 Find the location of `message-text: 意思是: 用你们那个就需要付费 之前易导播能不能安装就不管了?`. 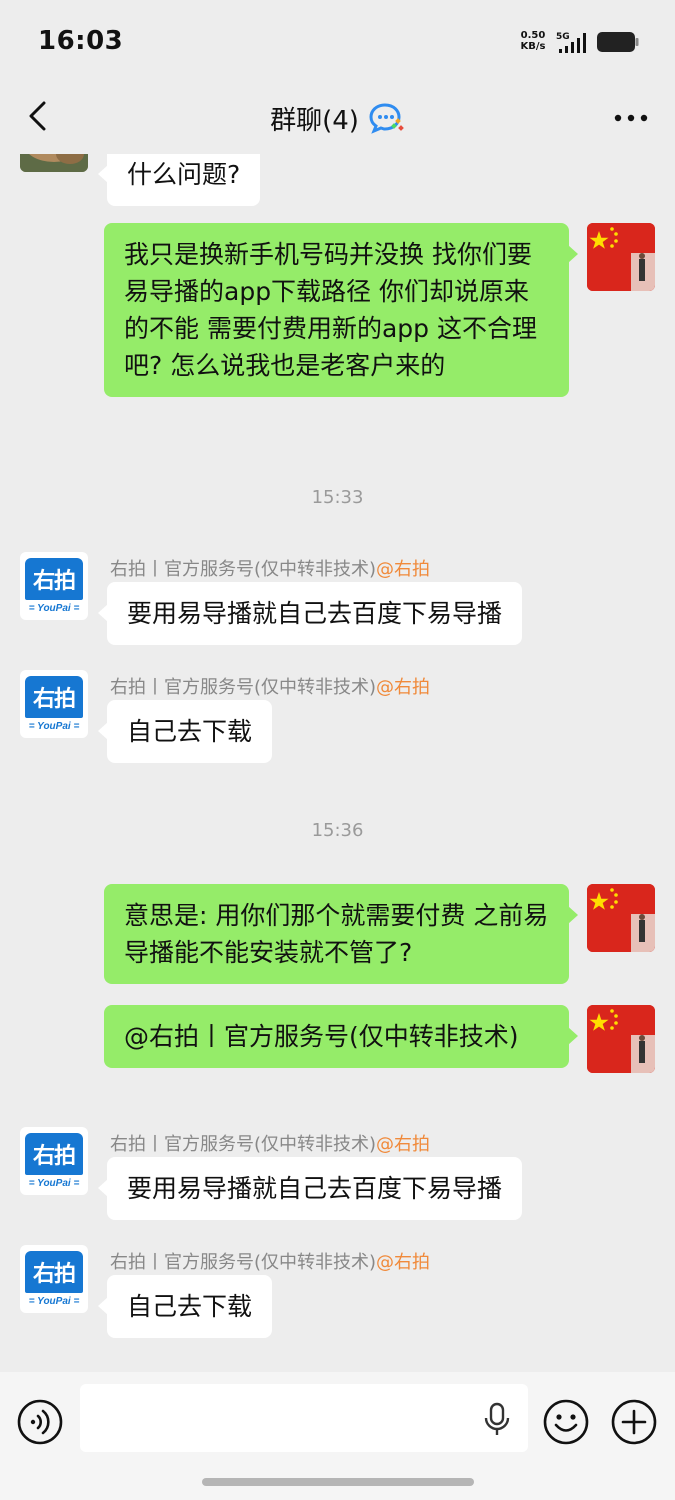

message-text: 意思是: 用你们那个就需要付费 之前易导播能不能安装就不管了? is located at coordinates (336, 934).